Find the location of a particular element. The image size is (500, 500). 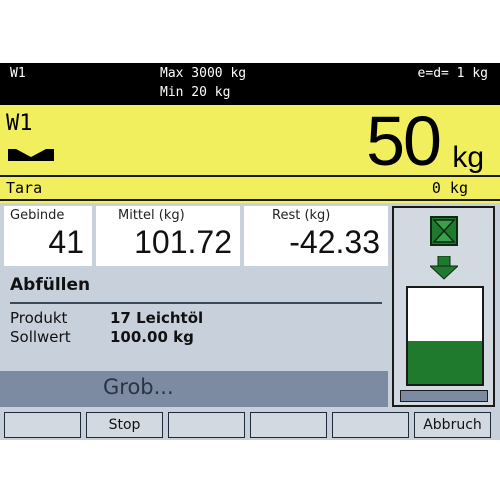

softkey-bar: Stop Abbruch is located at coordinates (250, 426).